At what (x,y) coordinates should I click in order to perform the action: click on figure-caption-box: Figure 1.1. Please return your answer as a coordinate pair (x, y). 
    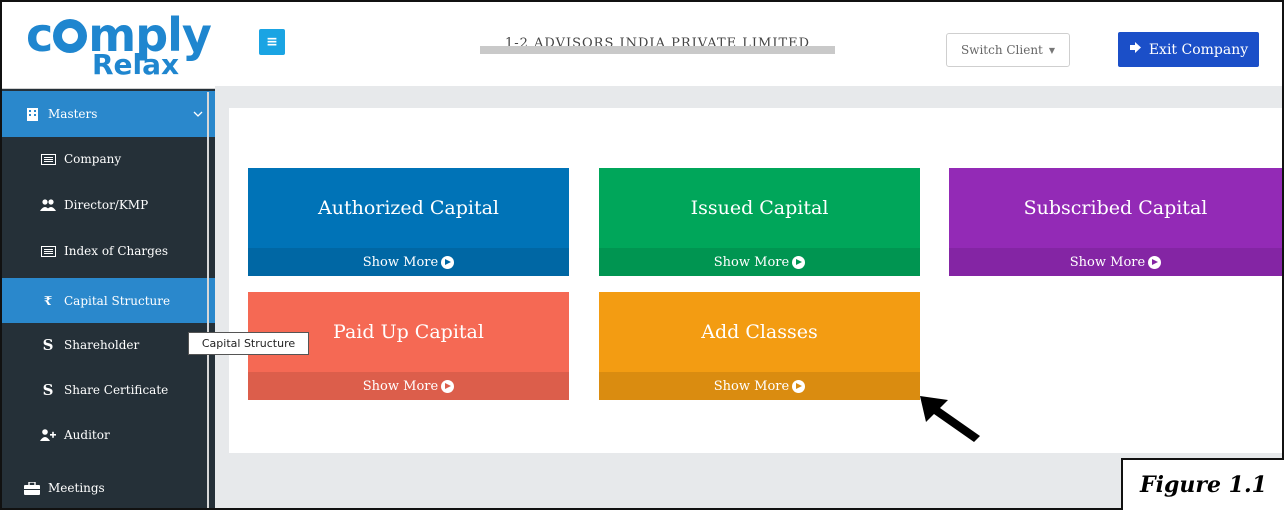
    Looking at the image, I should click on (1202, 484).